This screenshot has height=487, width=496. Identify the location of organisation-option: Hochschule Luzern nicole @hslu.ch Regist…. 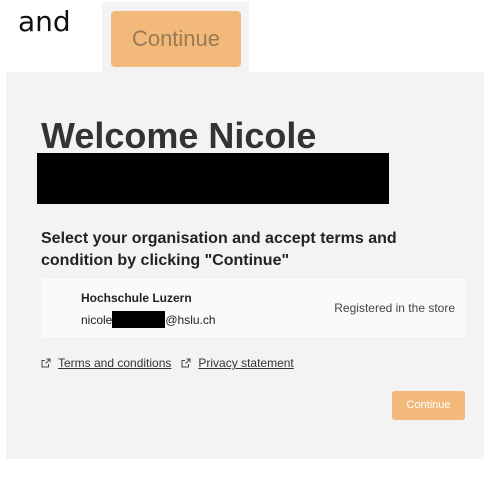
(253, 308).